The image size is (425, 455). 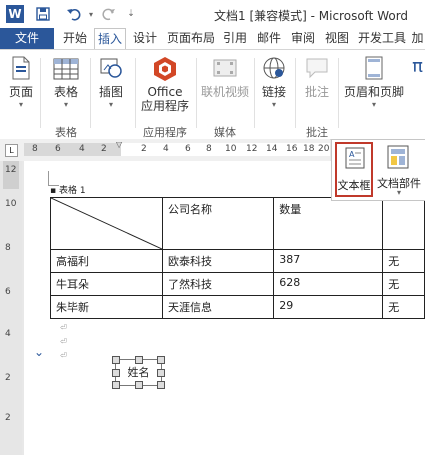 What do you see at coordinates (354, 169) in the screenshot?
I see `text-box-button: A 文本框` at bounding box center [354, 169].